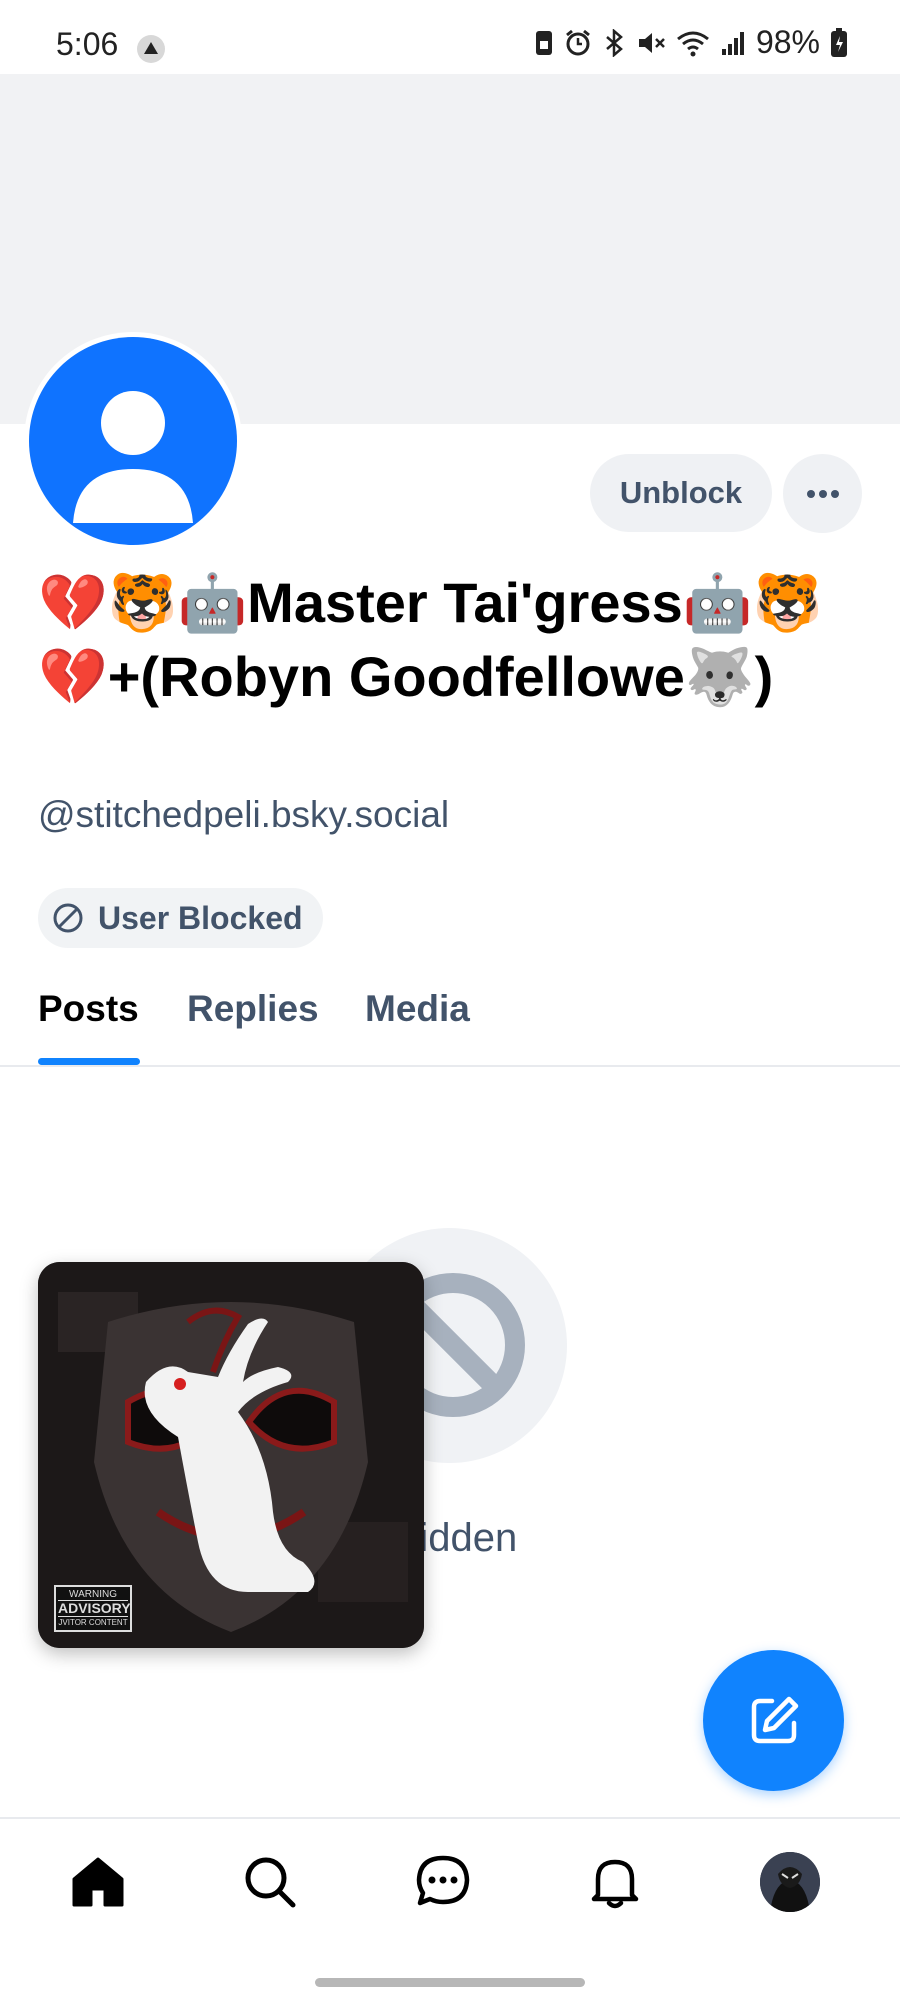 This screenshot has width=900, height=2000. What do you see at coordinates (68, 918) in the screenshot?
I see `block-icon` at bounding box center [68, 918].